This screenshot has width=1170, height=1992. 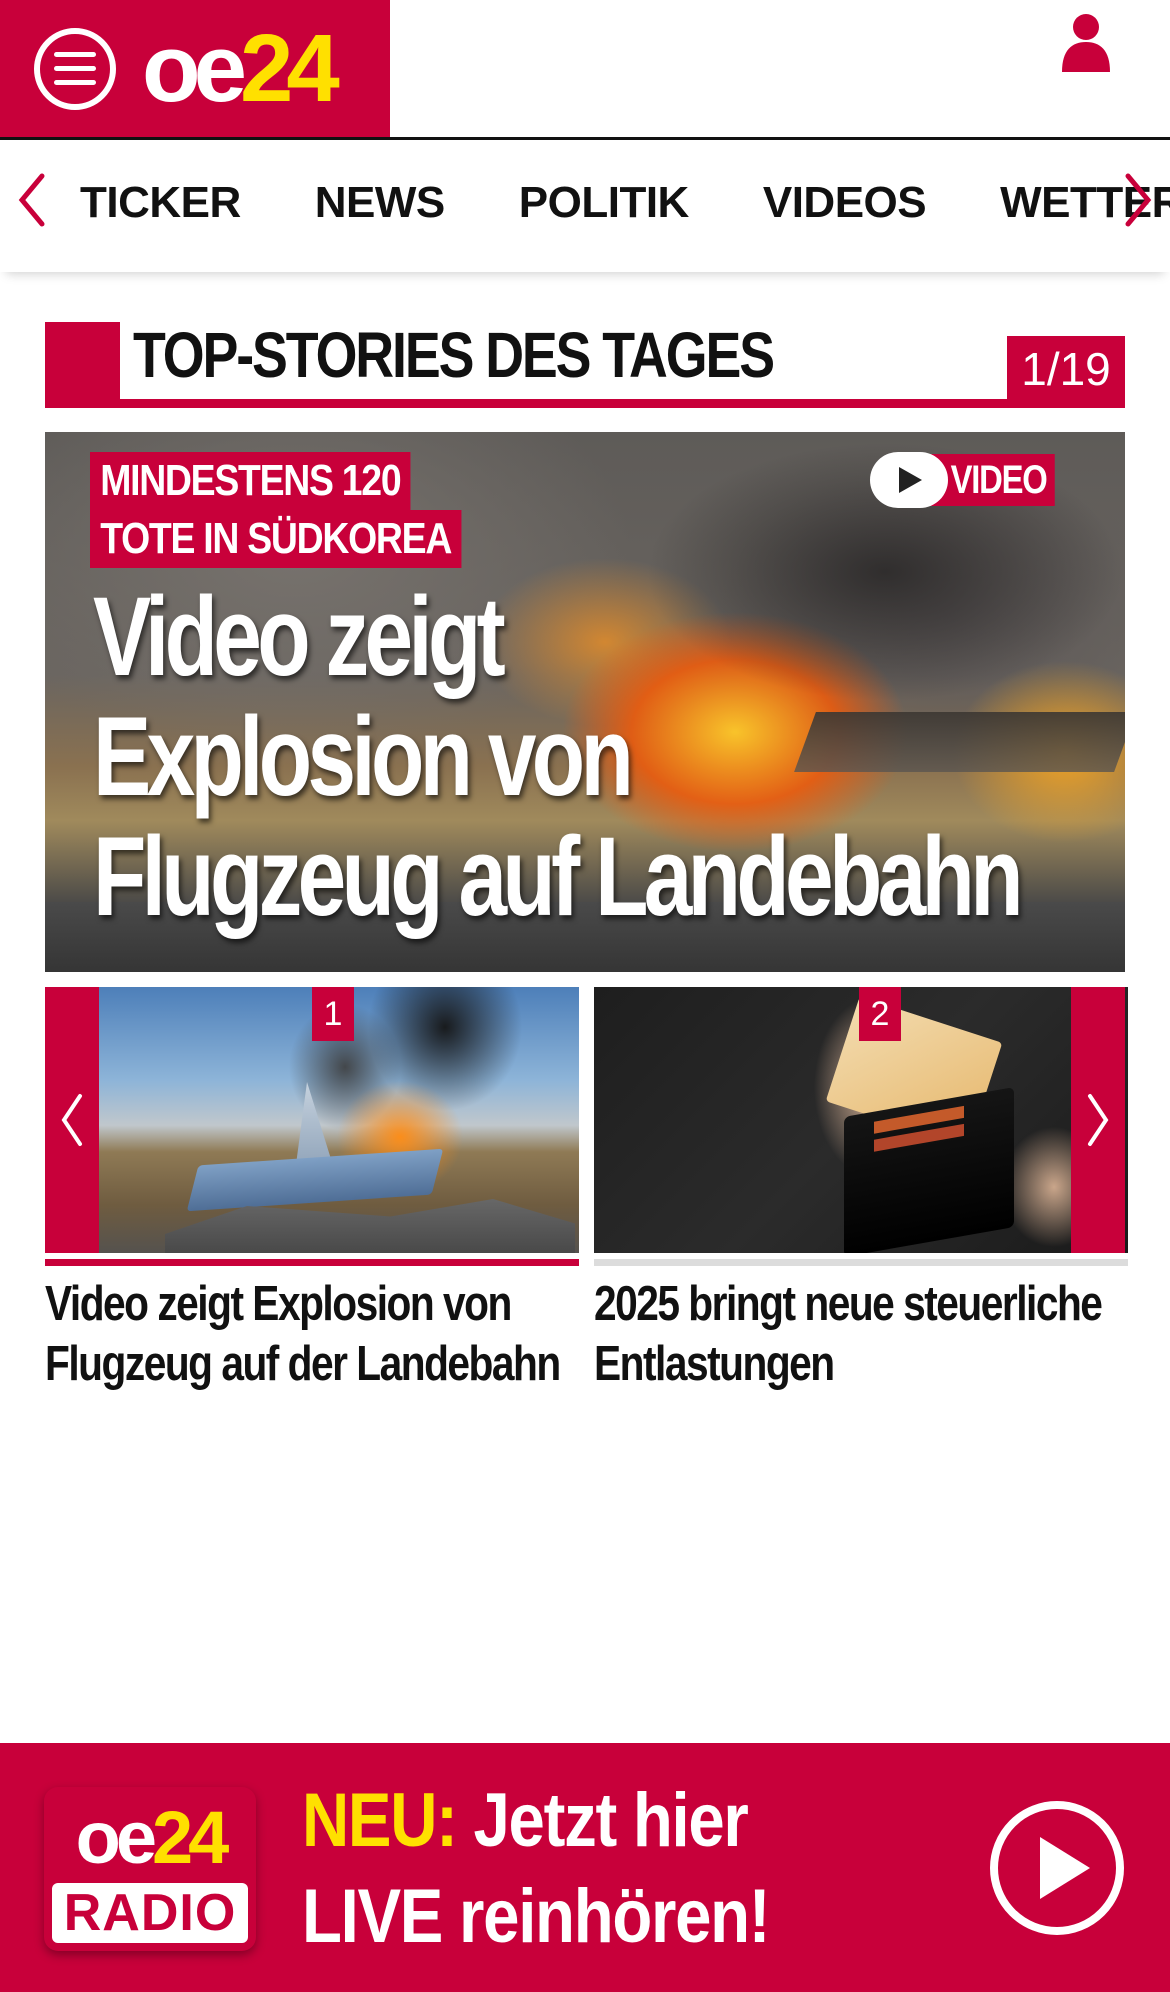 What do you see at coordinates (312, 1120) in the screenshot?
I see `story-card-image: 1` at bounding box center [312, 1120].